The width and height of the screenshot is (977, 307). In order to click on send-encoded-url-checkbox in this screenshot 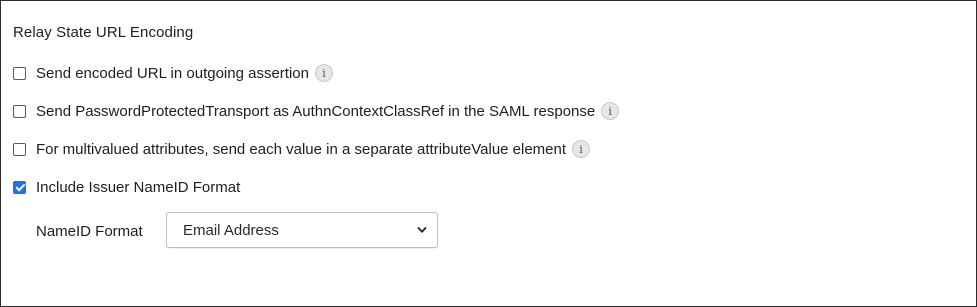, I will do `click(19, 73)`.